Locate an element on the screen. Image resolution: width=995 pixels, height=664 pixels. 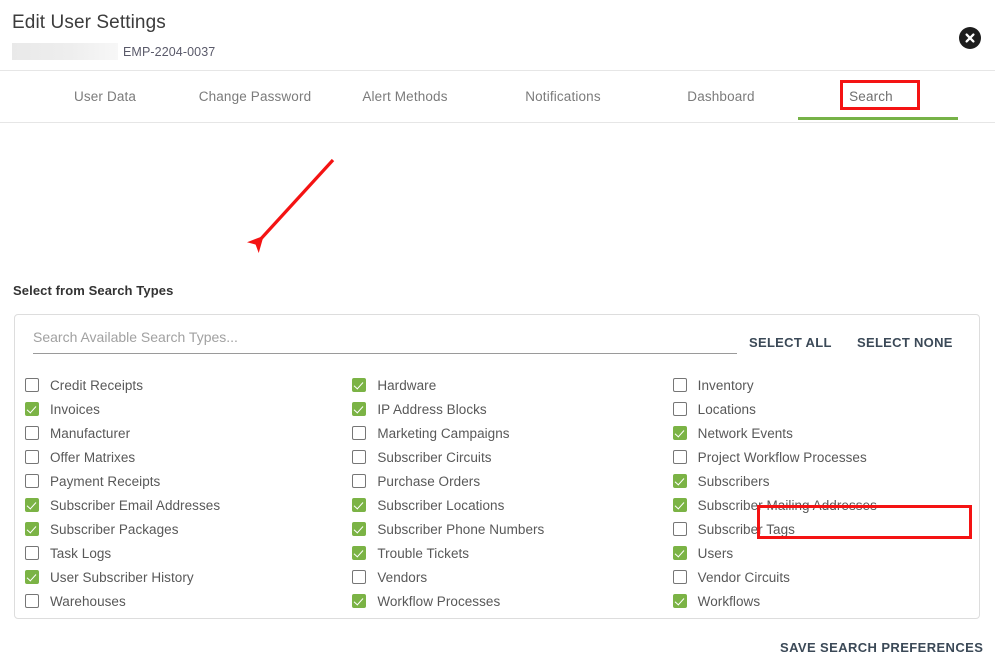
search-type-checkbox-row: Vendors is located at coordinates (504, 577).